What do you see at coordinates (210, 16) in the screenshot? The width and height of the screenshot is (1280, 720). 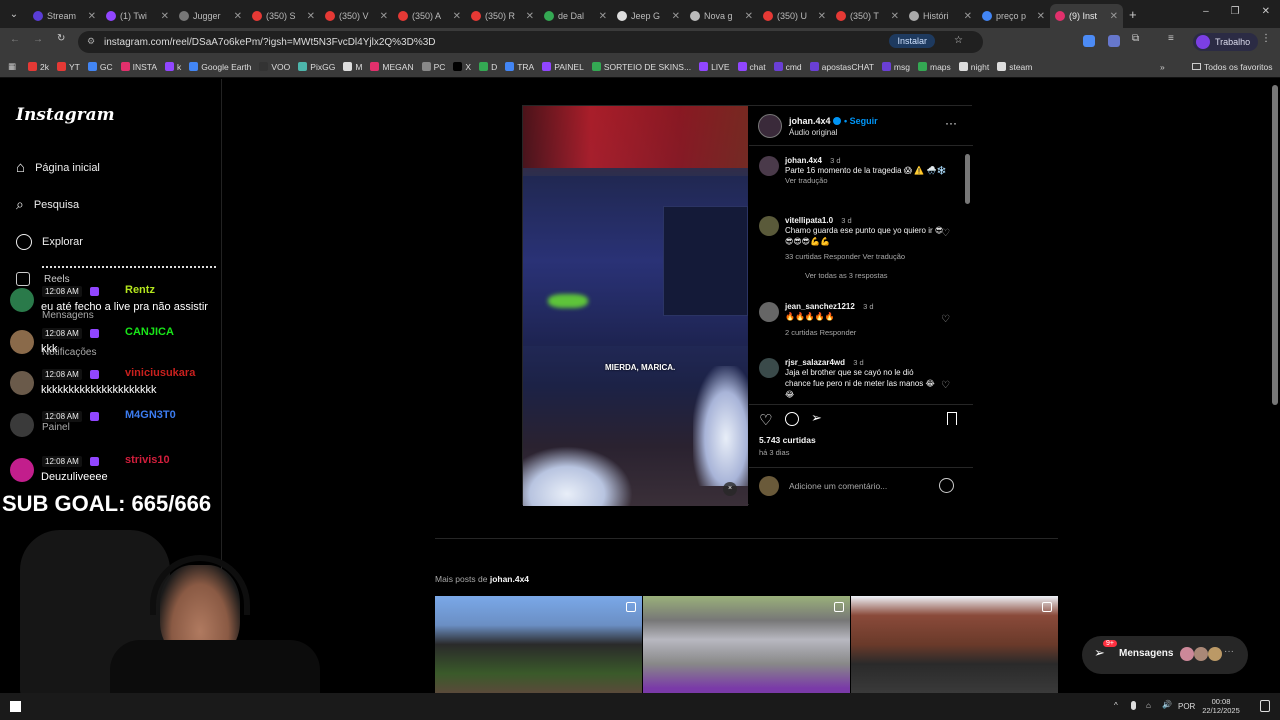 I see `browser-tab: Jugger ✕` at bounding box center [210, 16].